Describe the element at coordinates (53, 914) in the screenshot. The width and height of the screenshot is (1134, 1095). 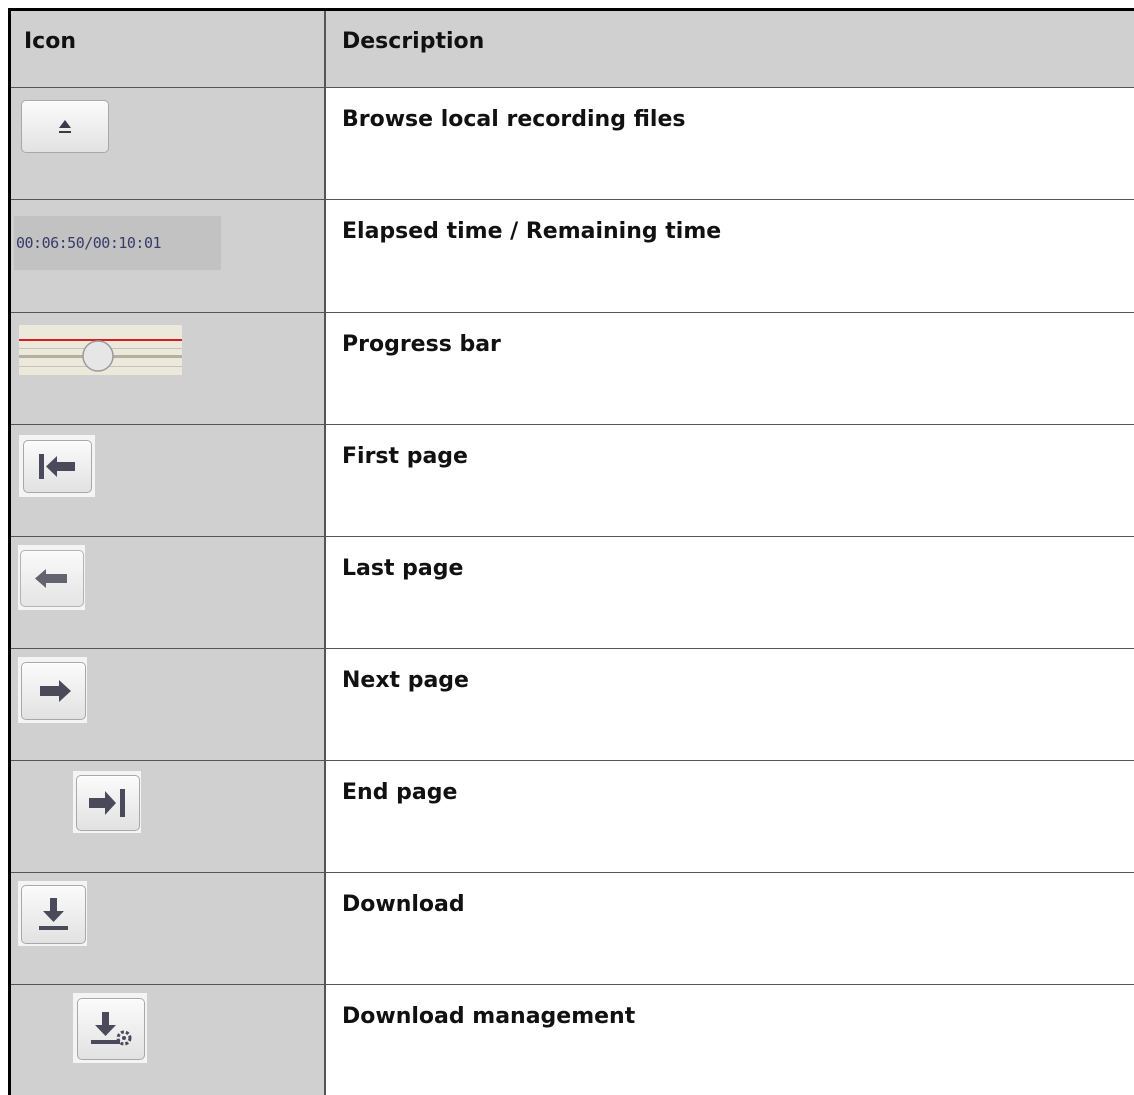
I see `download-icon` at that location.